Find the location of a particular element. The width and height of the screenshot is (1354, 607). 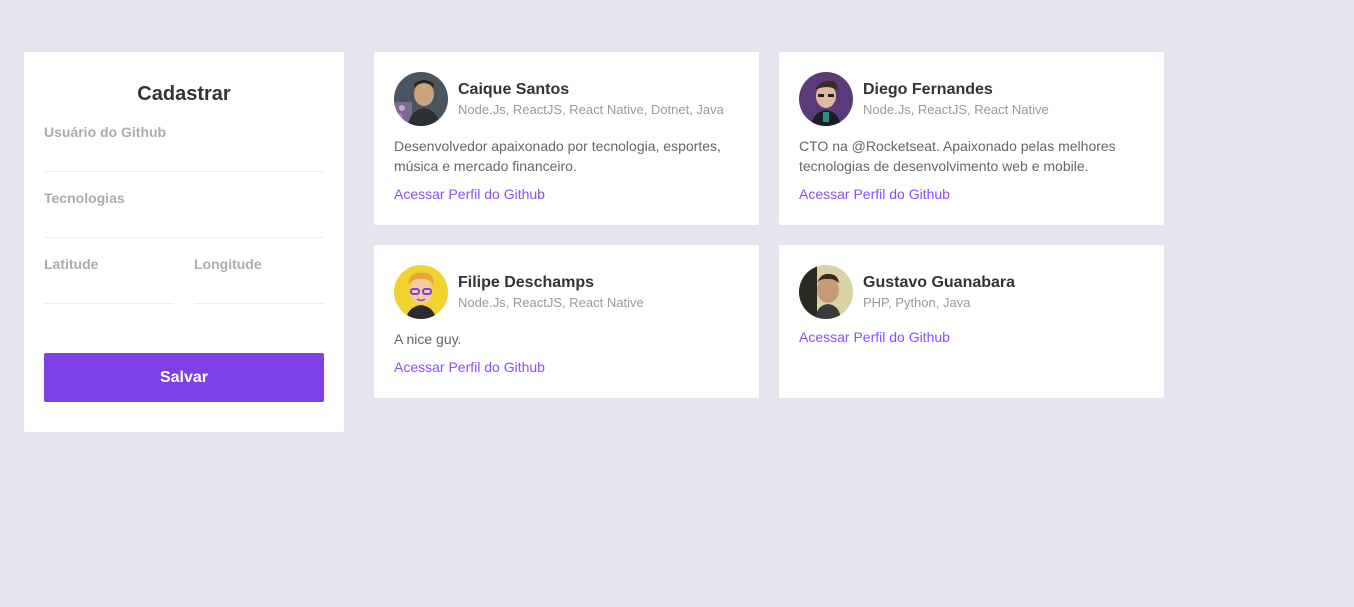

techs-input is located at coordinates (184, 222).